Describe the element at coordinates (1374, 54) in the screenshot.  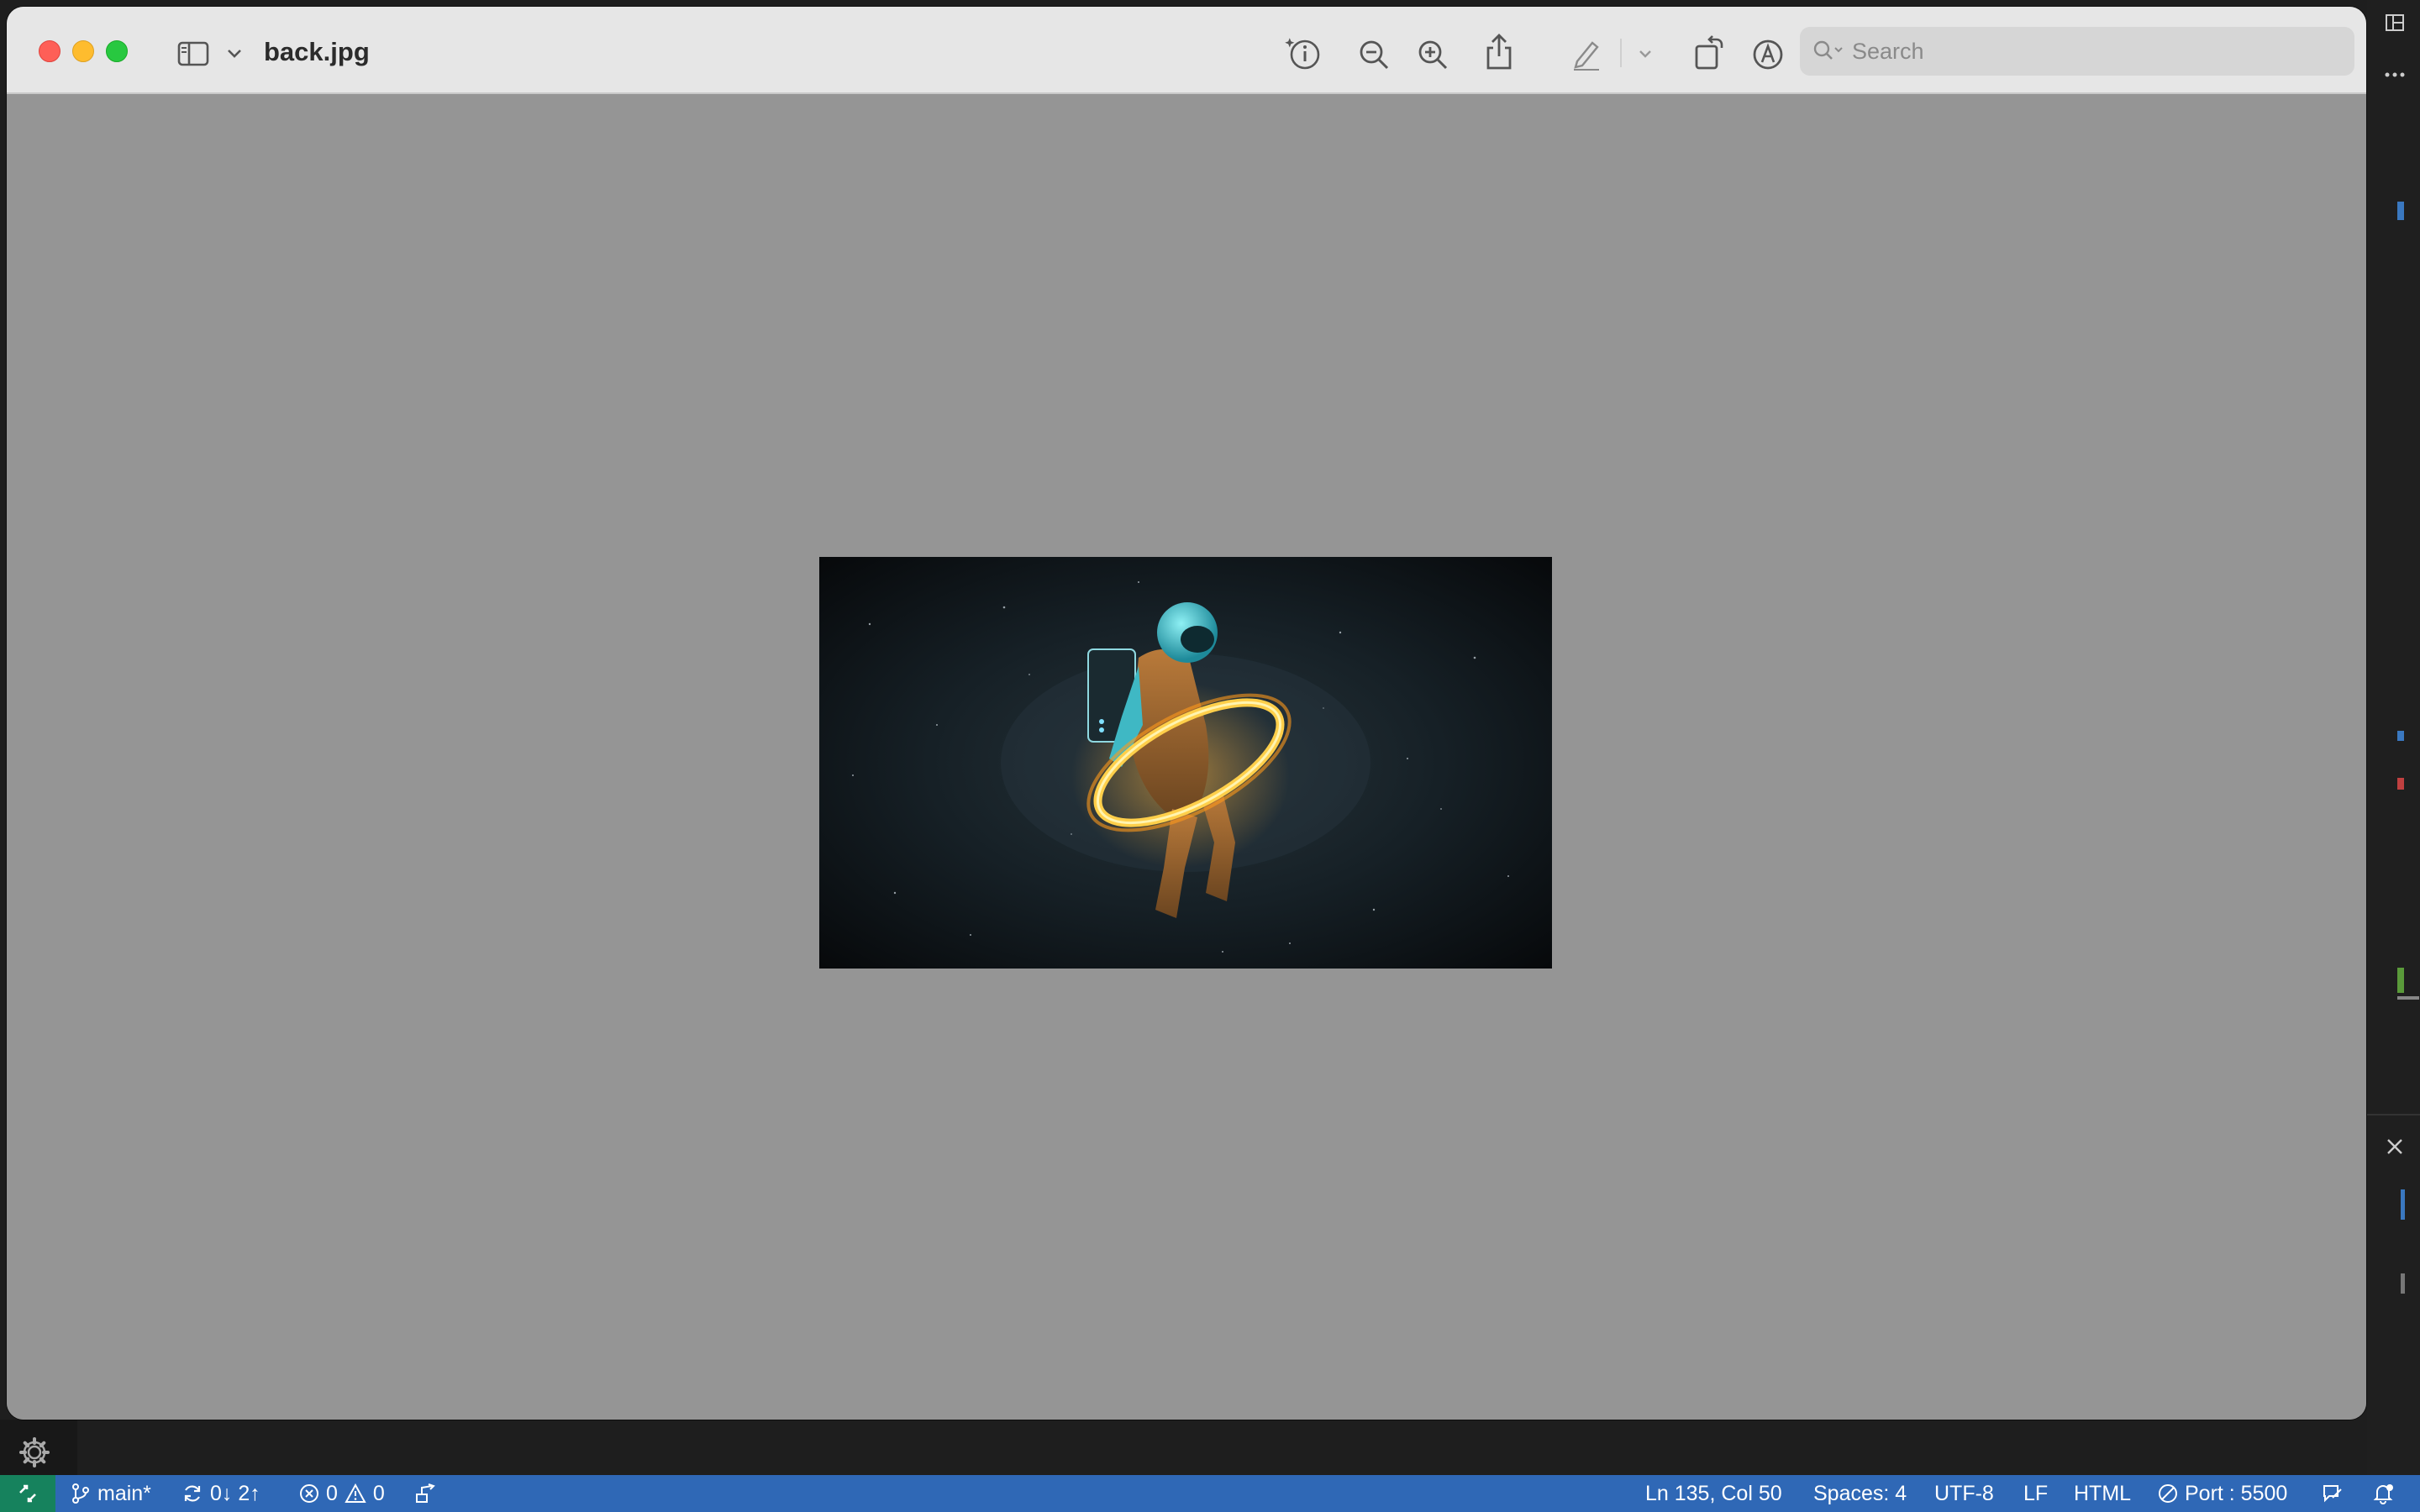
I see `zoom-out-icon` at that location.